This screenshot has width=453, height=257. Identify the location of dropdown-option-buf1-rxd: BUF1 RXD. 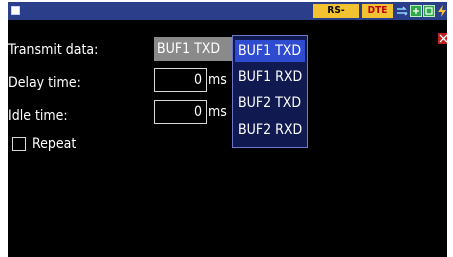
(270, 77).